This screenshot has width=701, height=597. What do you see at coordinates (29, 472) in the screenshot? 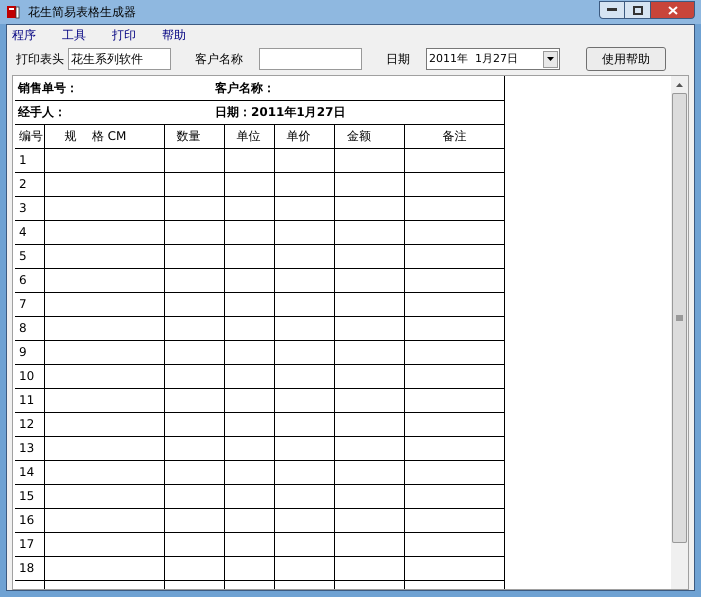
I see `row-number: 14` at bounding box center [29, 472].